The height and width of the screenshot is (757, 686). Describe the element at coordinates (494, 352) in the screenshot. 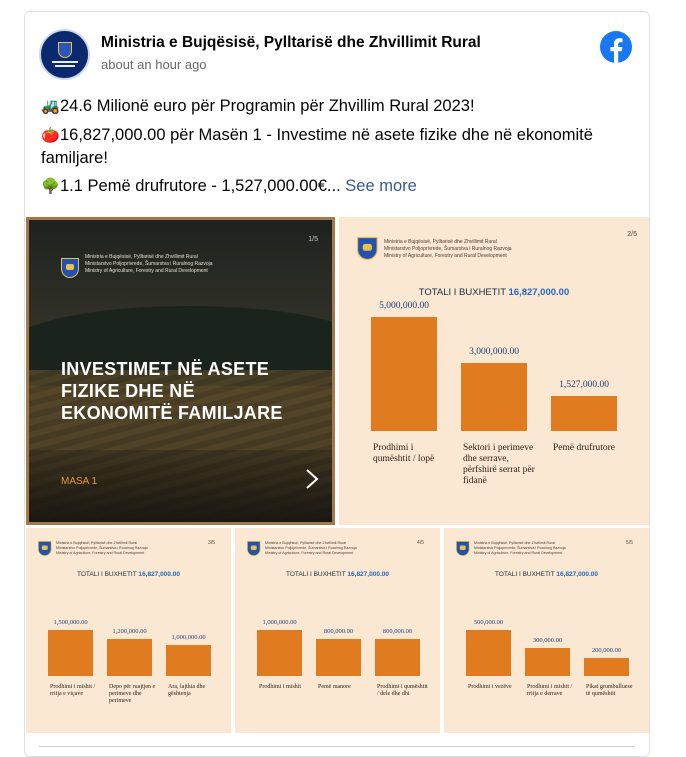

I see `bar-value-label: 3,000,000.00` at that location.